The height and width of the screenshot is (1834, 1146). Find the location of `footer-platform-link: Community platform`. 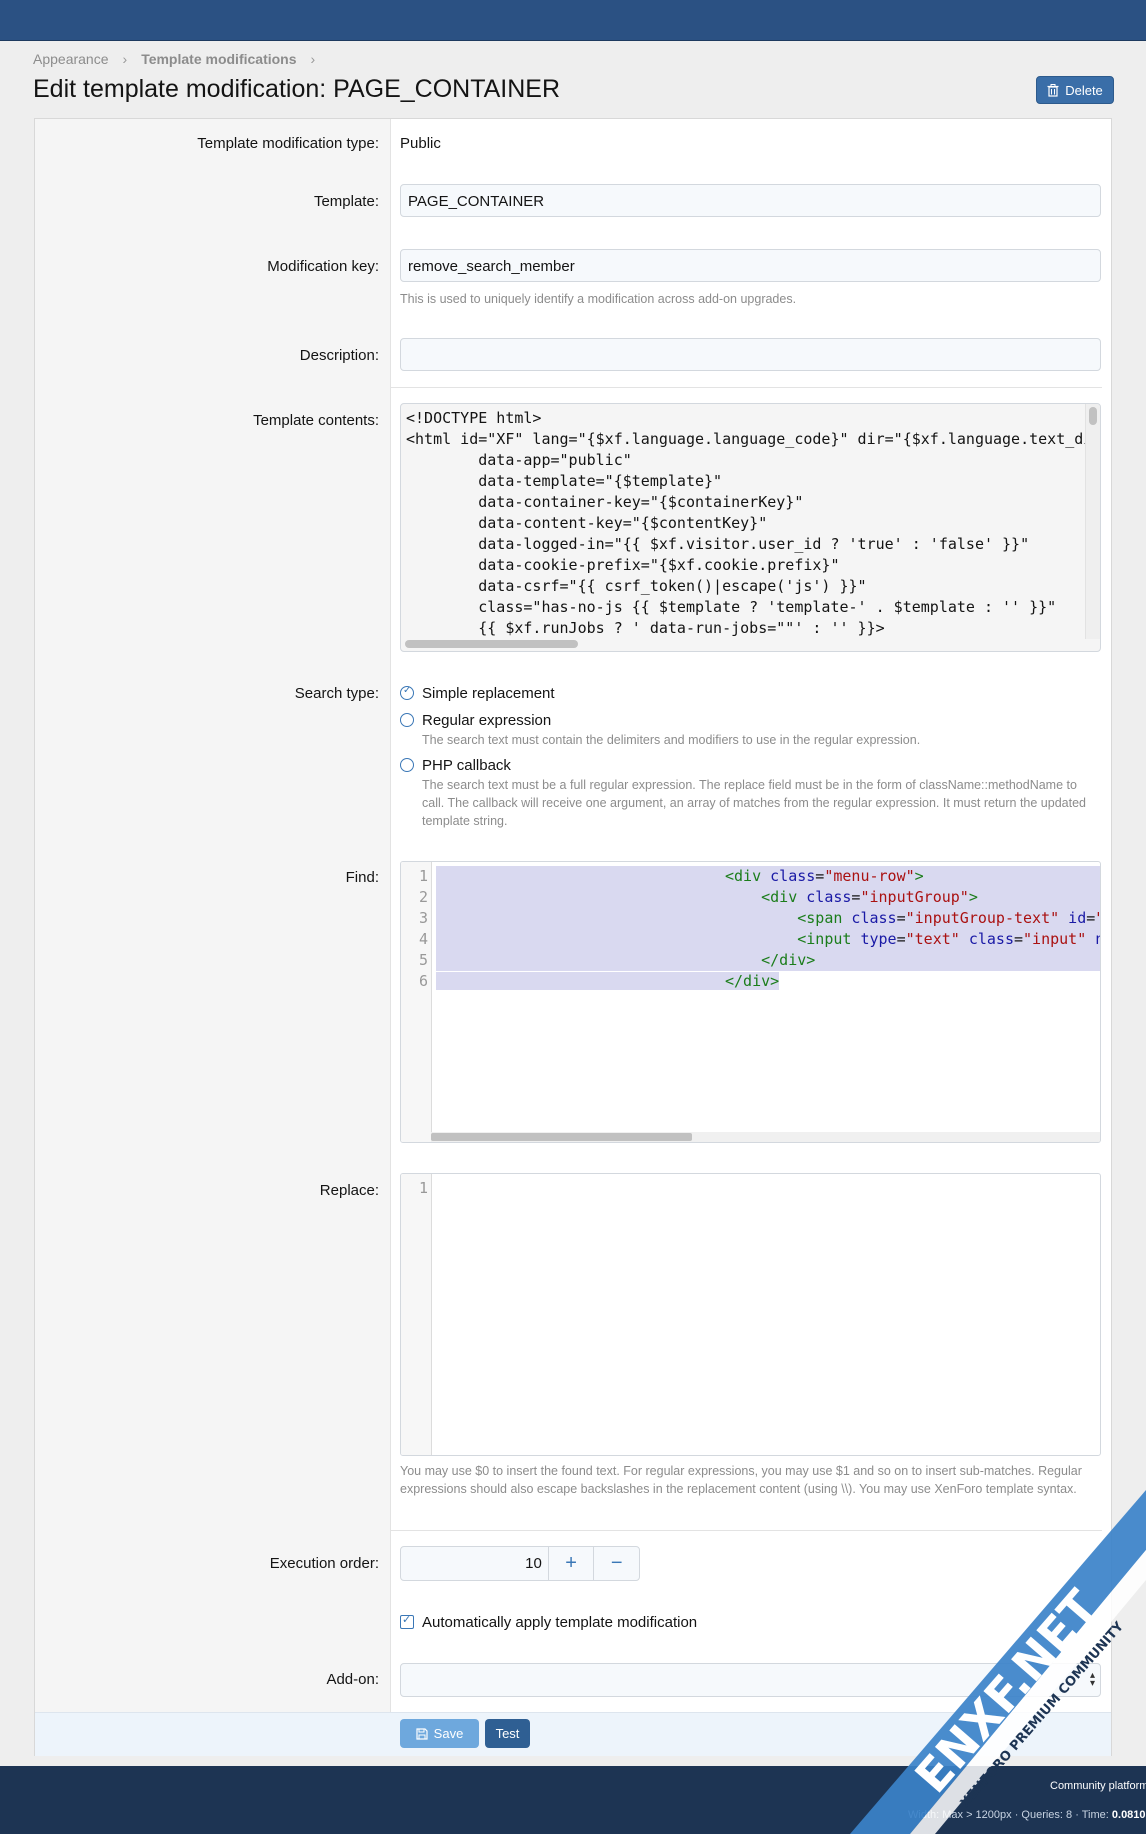

footer-platform-link: Community platform is located at coordinates (1098, 1786).